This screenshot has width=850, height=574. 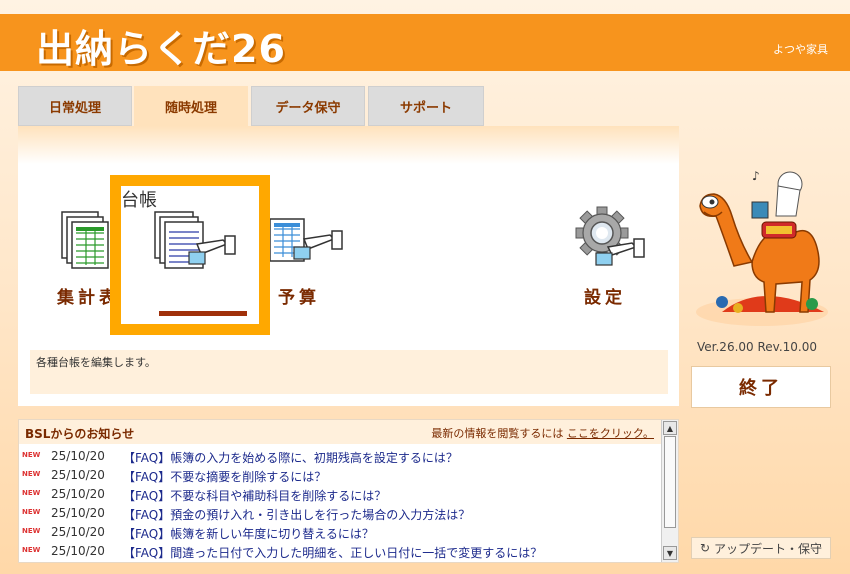 I want to click on news-header: BSLからのお知らせ 最新の情報を閲覧するには ここをクリック。, so click(x=340, y=432).